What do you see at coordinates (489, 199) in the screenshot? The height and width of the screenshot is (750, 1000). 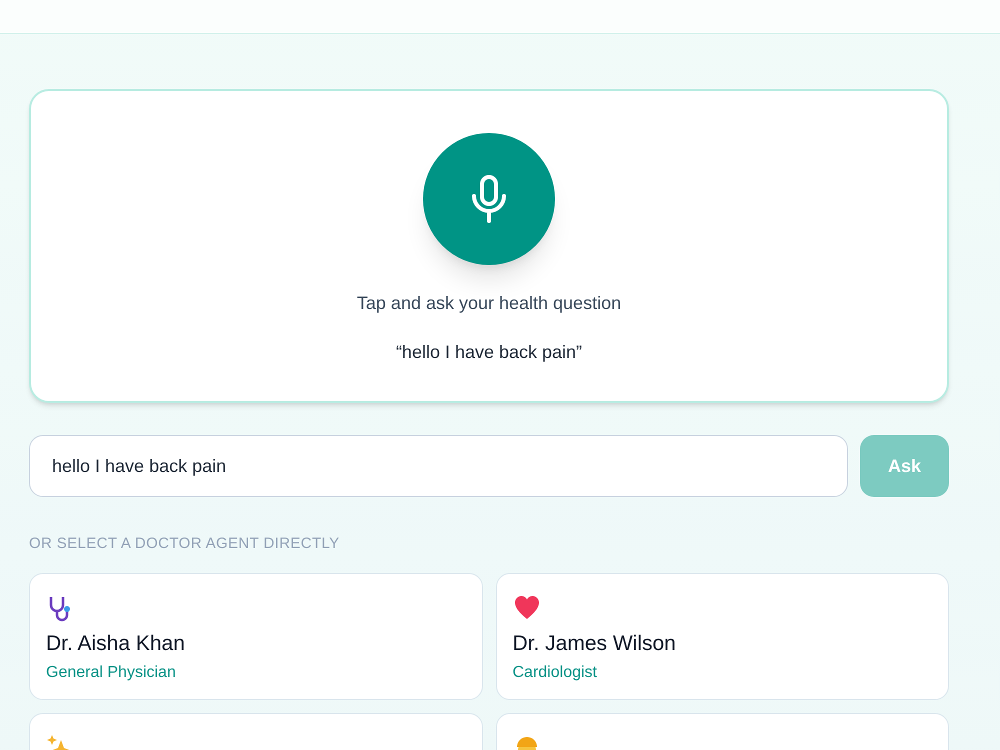 I see `microphone-icon` at bounding box center [489, 199].